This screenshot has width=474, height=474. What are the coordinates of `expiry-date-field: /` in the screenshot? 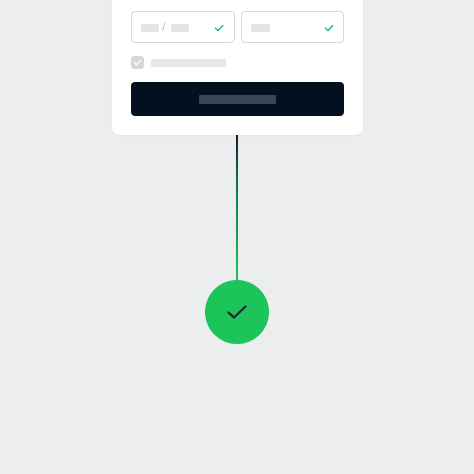 It's located at (183, 27).